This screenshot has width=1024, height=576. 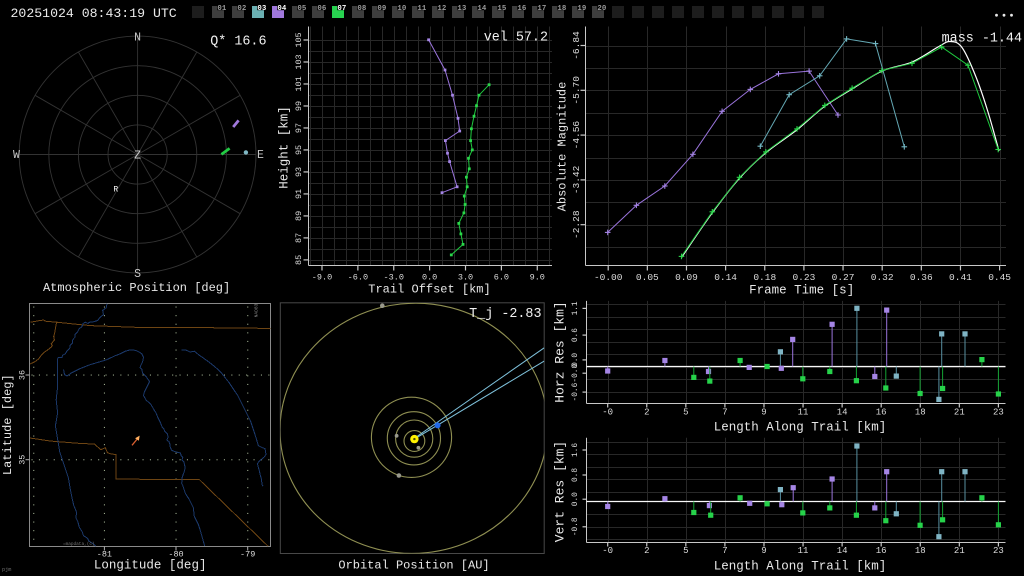 I want to click on svg-text: -0.8, so click(x=576, y=526).